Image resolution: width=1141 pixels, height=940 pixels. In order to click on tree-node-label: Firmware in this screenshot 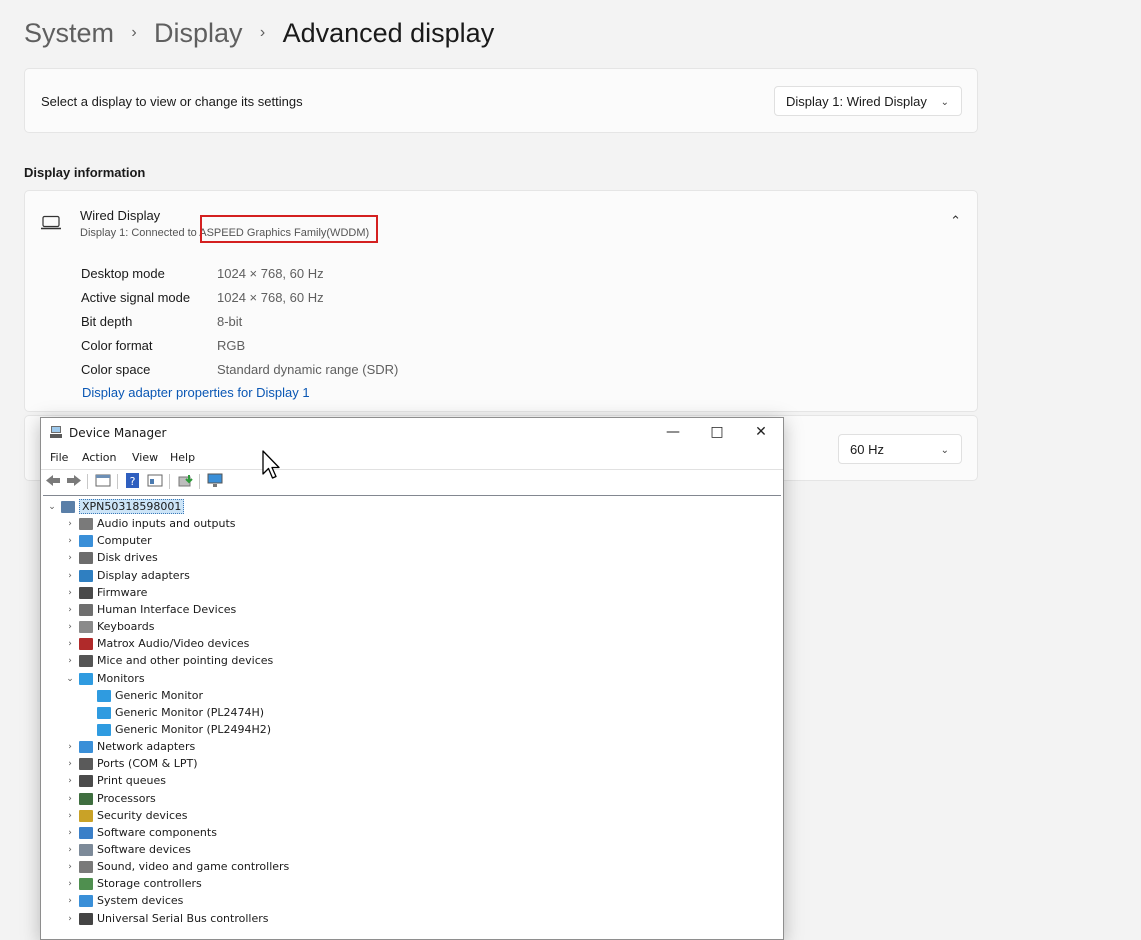, I will do `click(122, 592)`.